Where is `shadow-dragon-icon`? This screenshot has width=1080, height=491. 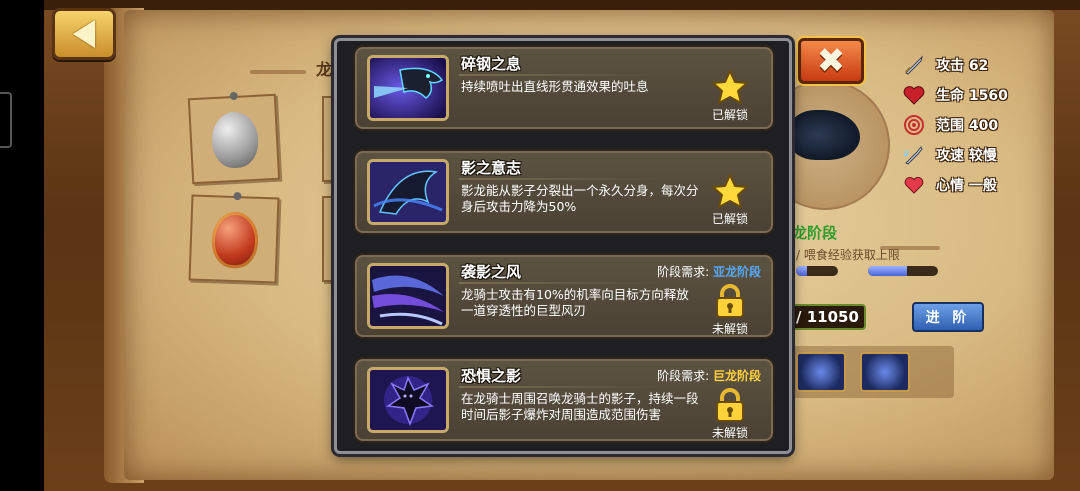 shadow-dragon-icon is located at coordinates (408, 192).